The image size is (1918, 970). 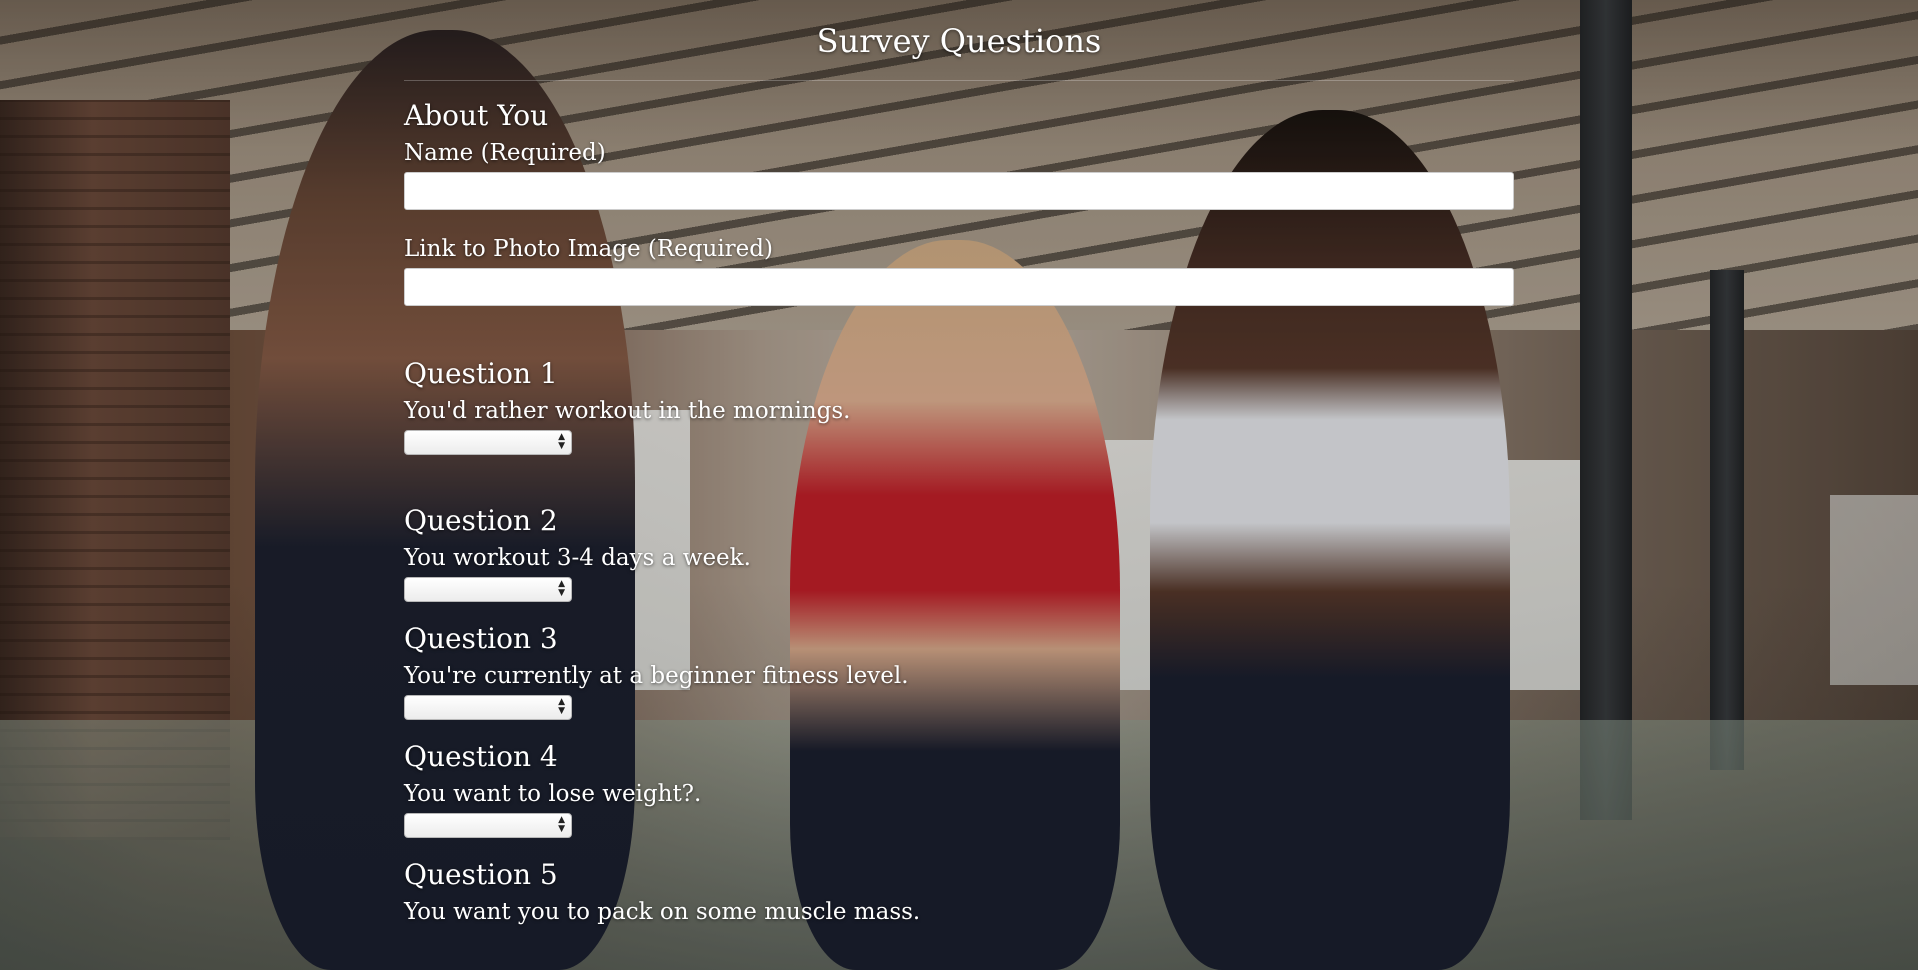 What do you see at coordinates (481, 874) in the screenshot?
I see `question-heading: Question 5` at bounding box center [481, 874].